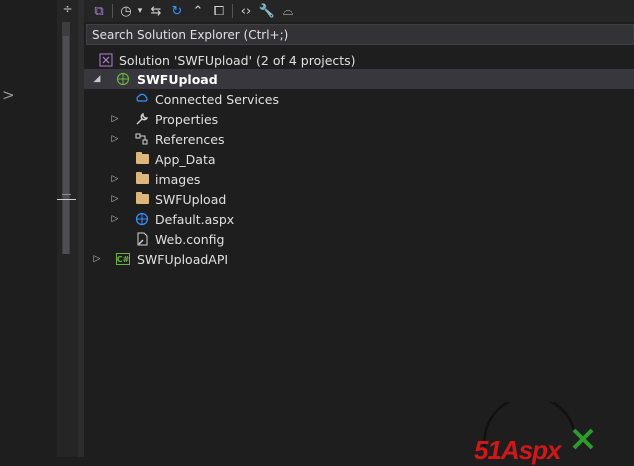 This screenshot has height=466, width=634. Describe the element at coordinates (97, 79) in the screenshot. I see `collapse-arrow-icon: ◢` at that location.